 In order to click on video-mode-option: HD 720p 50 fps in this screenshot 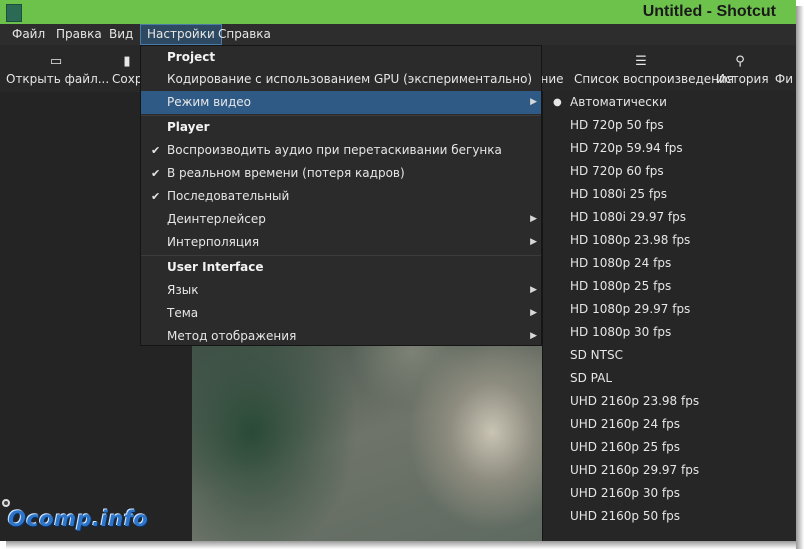, I will do `click(669, 125)`.